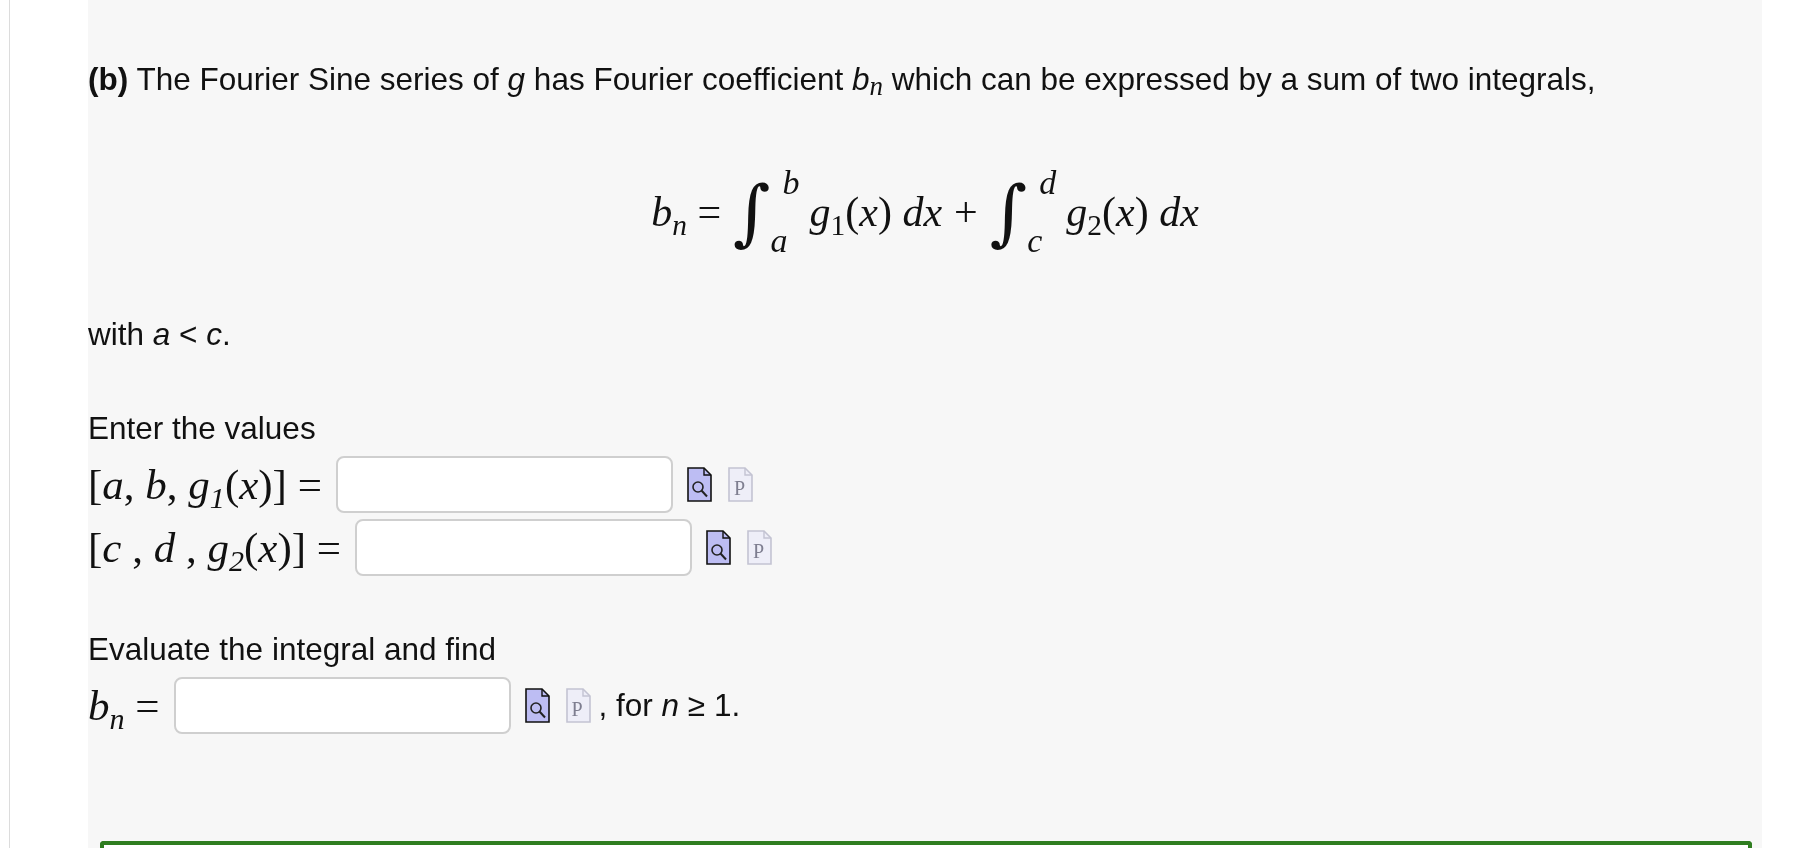 The height and width of the screenshot is (848, 1820). I want to click on upper-limit: d, so click(1048, 183).